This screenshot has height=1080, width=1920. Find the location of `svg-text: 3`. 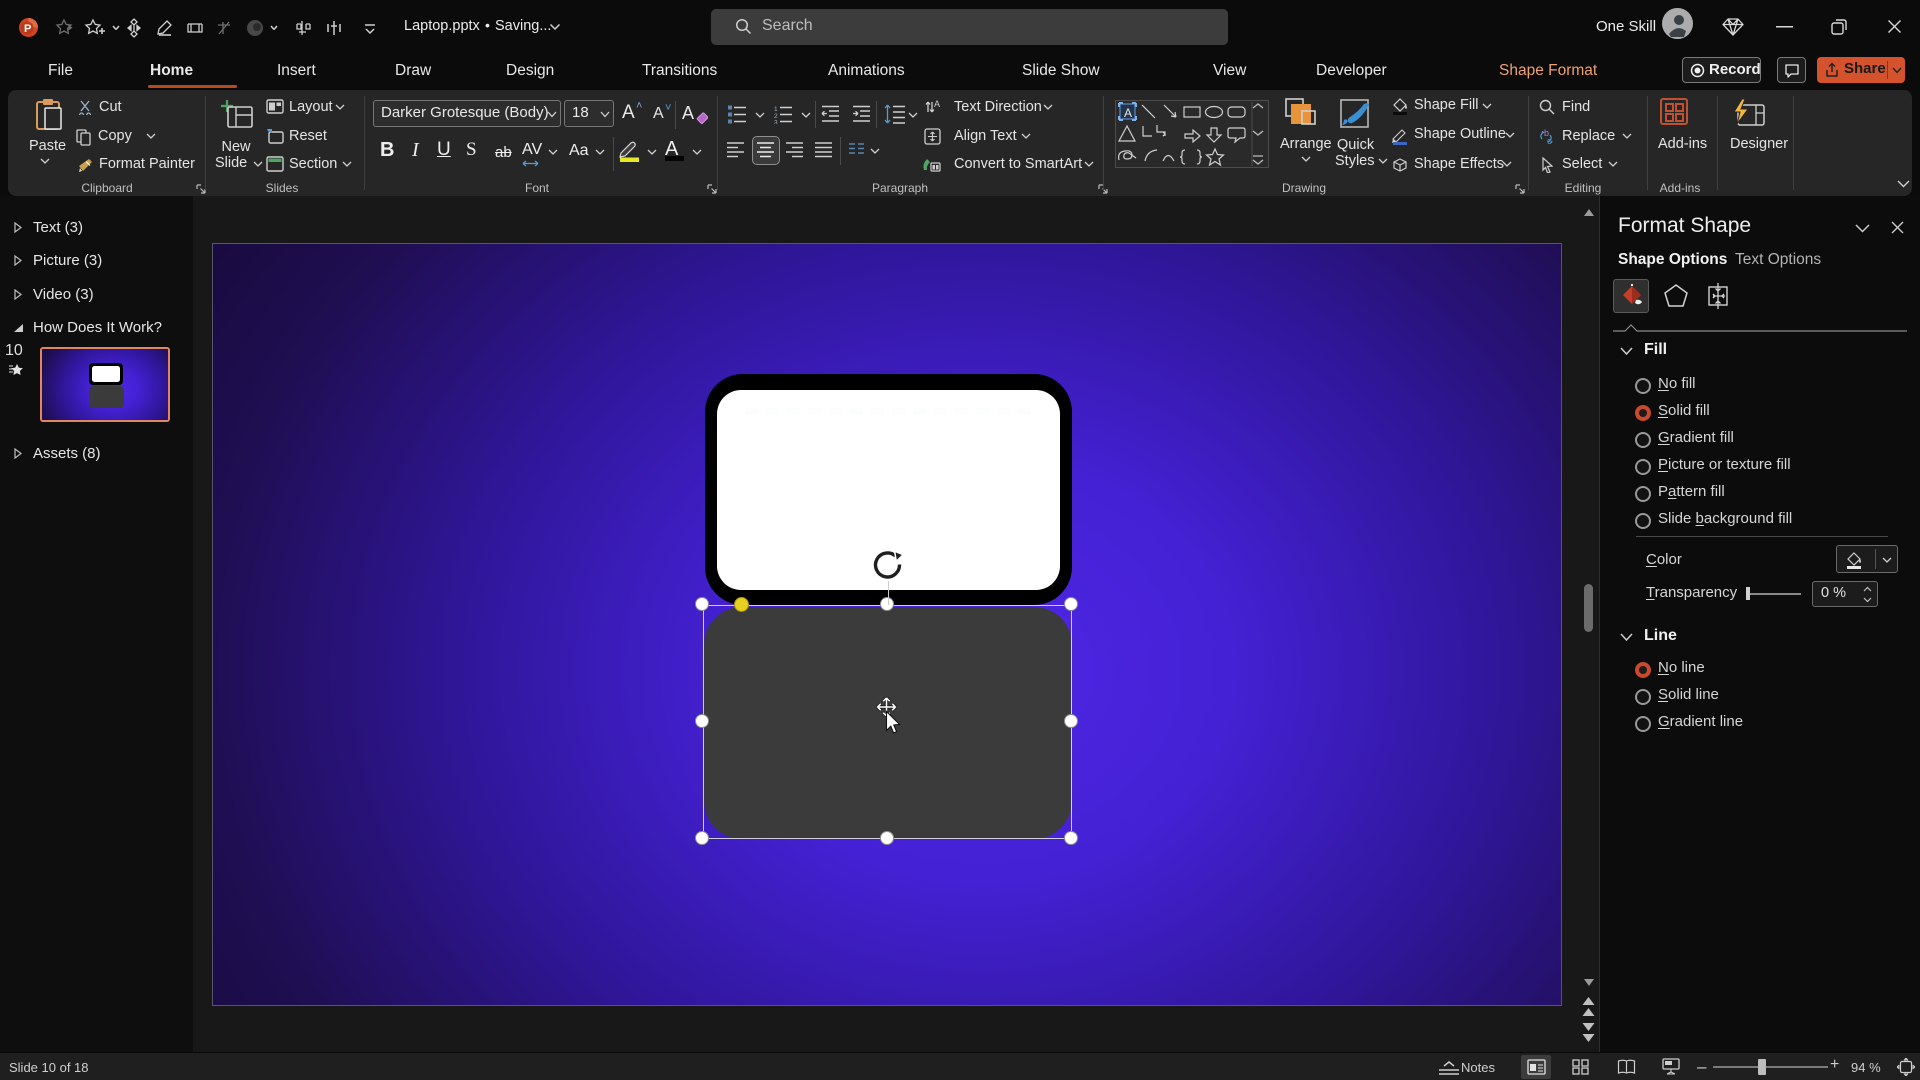

svg-text: 3 is located at coordinates (776, 122).